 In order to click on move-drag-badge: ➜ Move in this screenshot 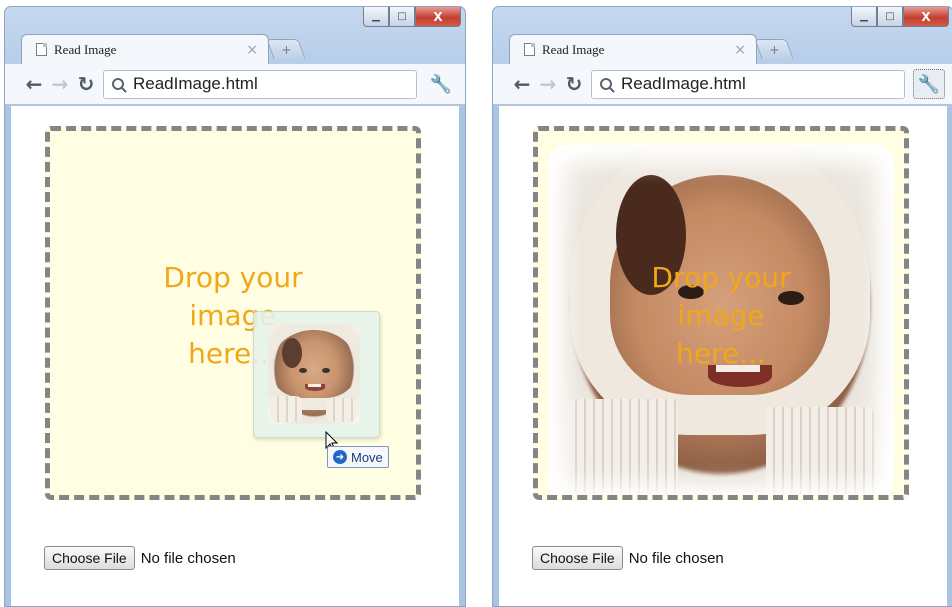, I will do `click(358, 457)`.